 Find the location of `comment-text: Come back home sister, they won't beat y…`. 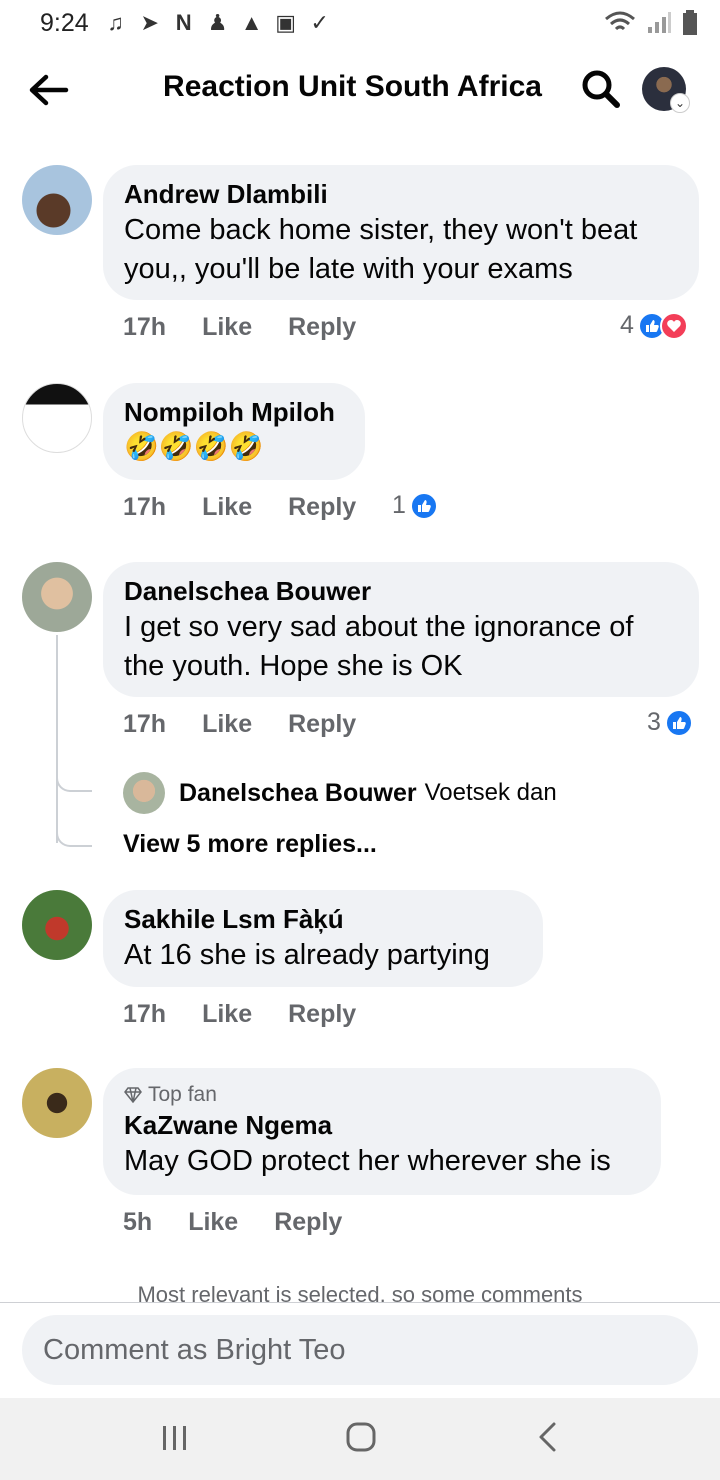

comment-text: Come back home sister, they won't beat y… is located at coordinates (381, 249).